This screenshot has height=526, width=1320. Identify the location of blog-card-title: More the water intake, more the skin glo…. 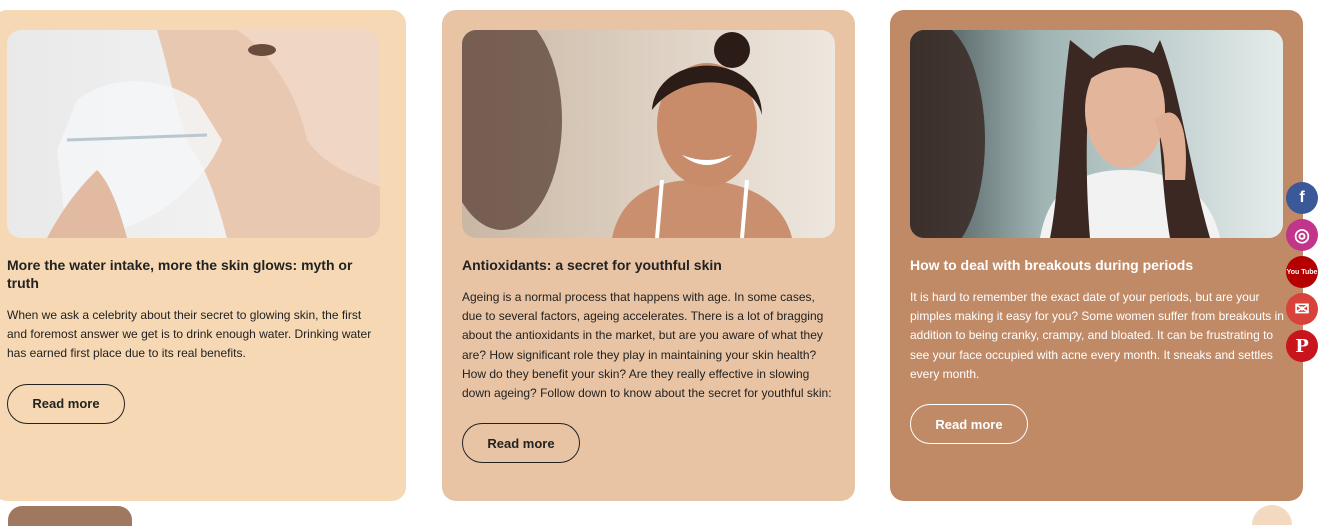
(192, 274).